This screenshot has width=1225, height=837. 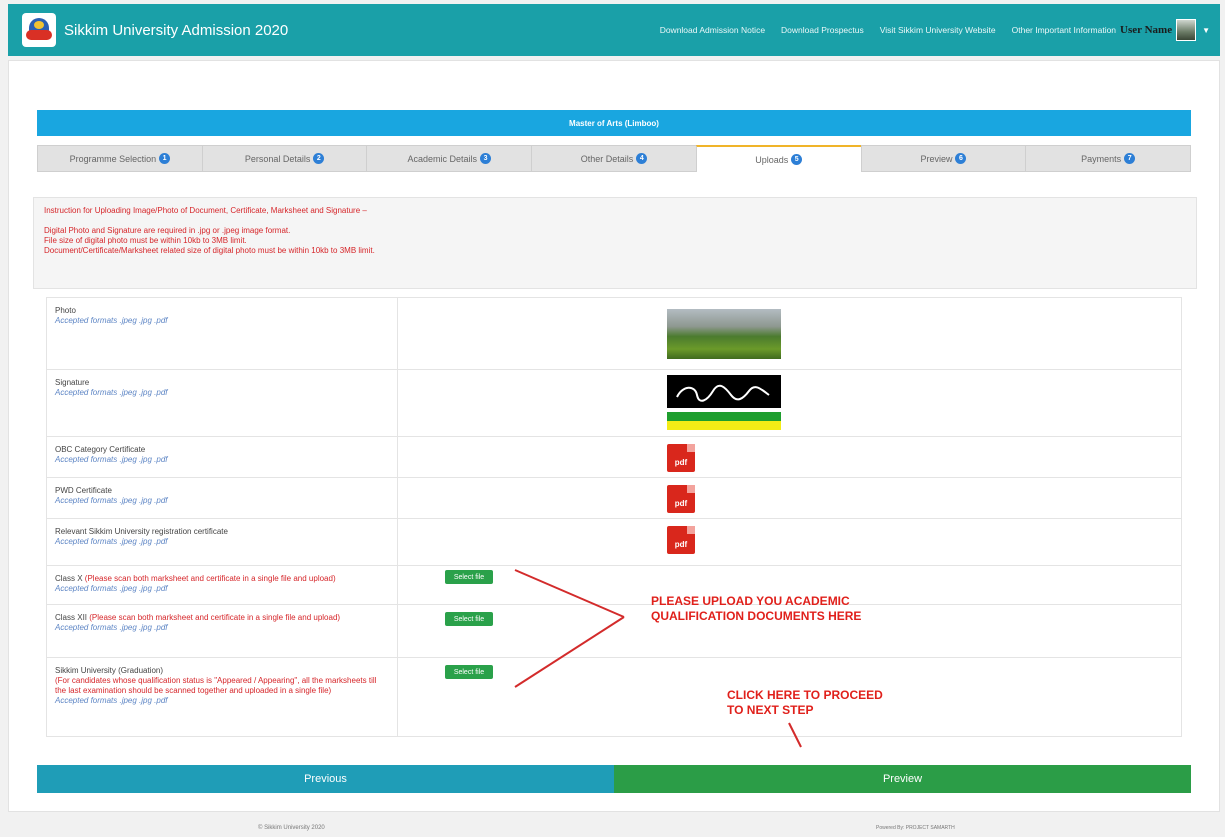 I want to click on annotation-arrows, so click(x=658, y=658).